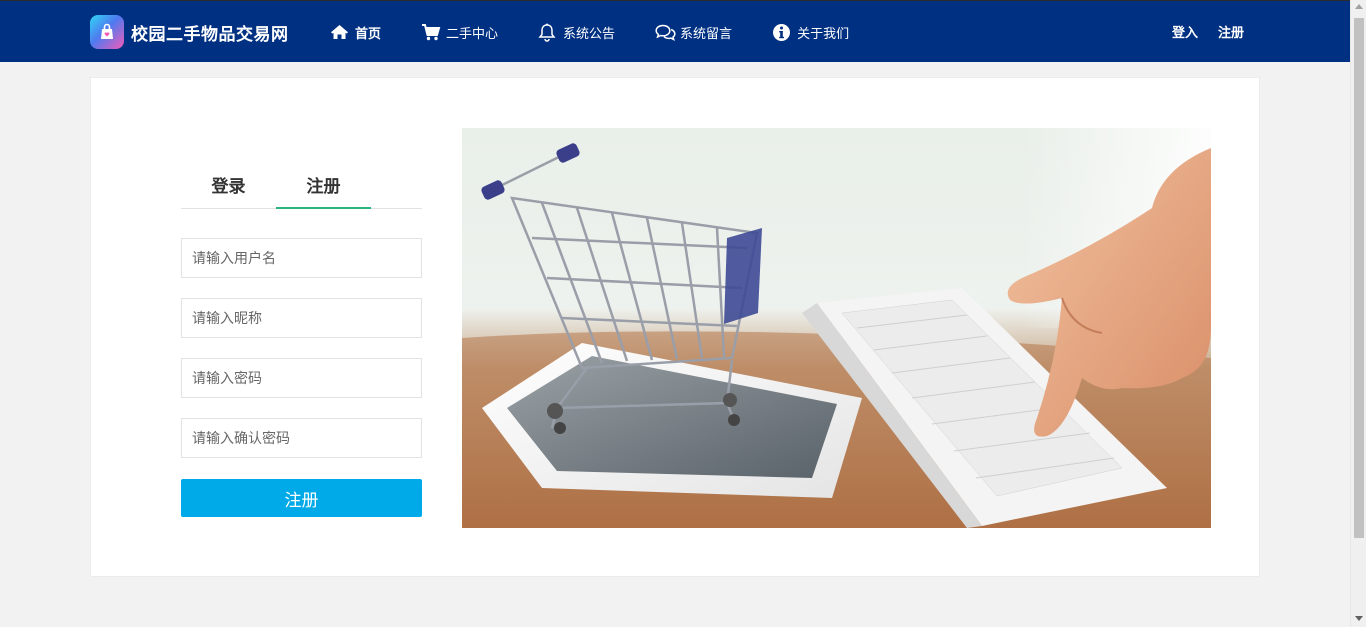  I want to click on register-link: 注册, so click(1231, 31).